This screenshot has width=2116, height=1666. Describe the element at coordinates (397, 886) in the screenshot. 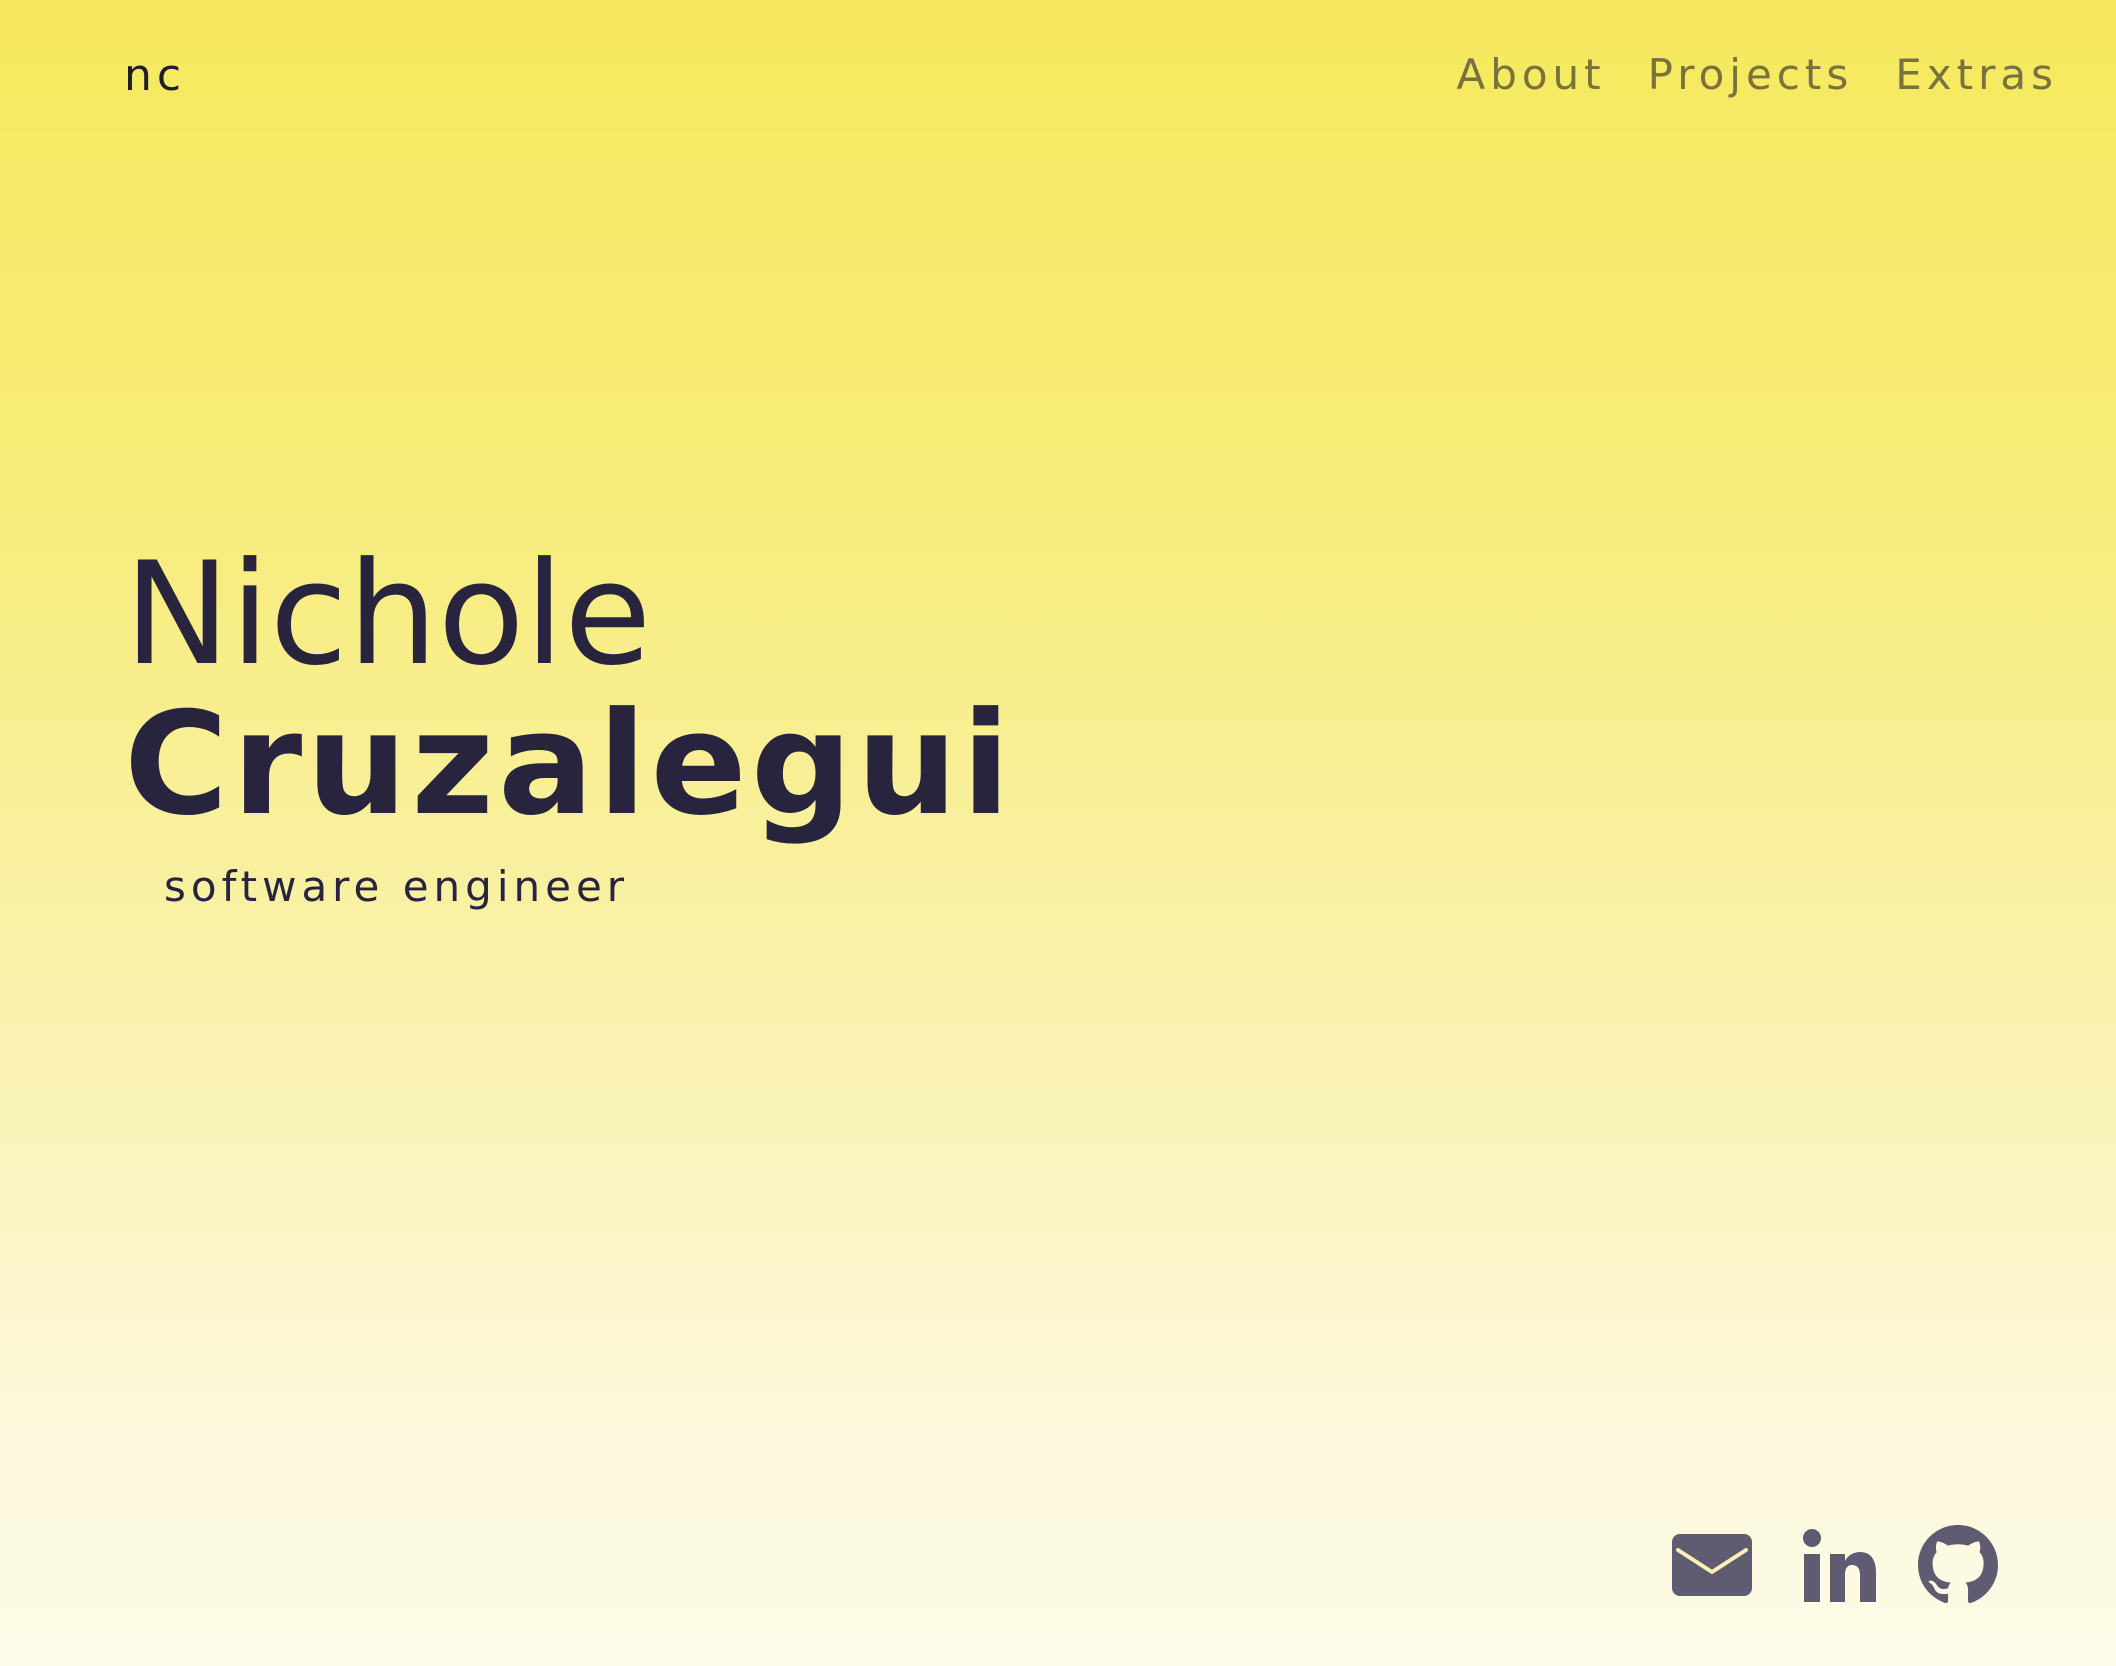

I see `job-title: software engineer` at that location.